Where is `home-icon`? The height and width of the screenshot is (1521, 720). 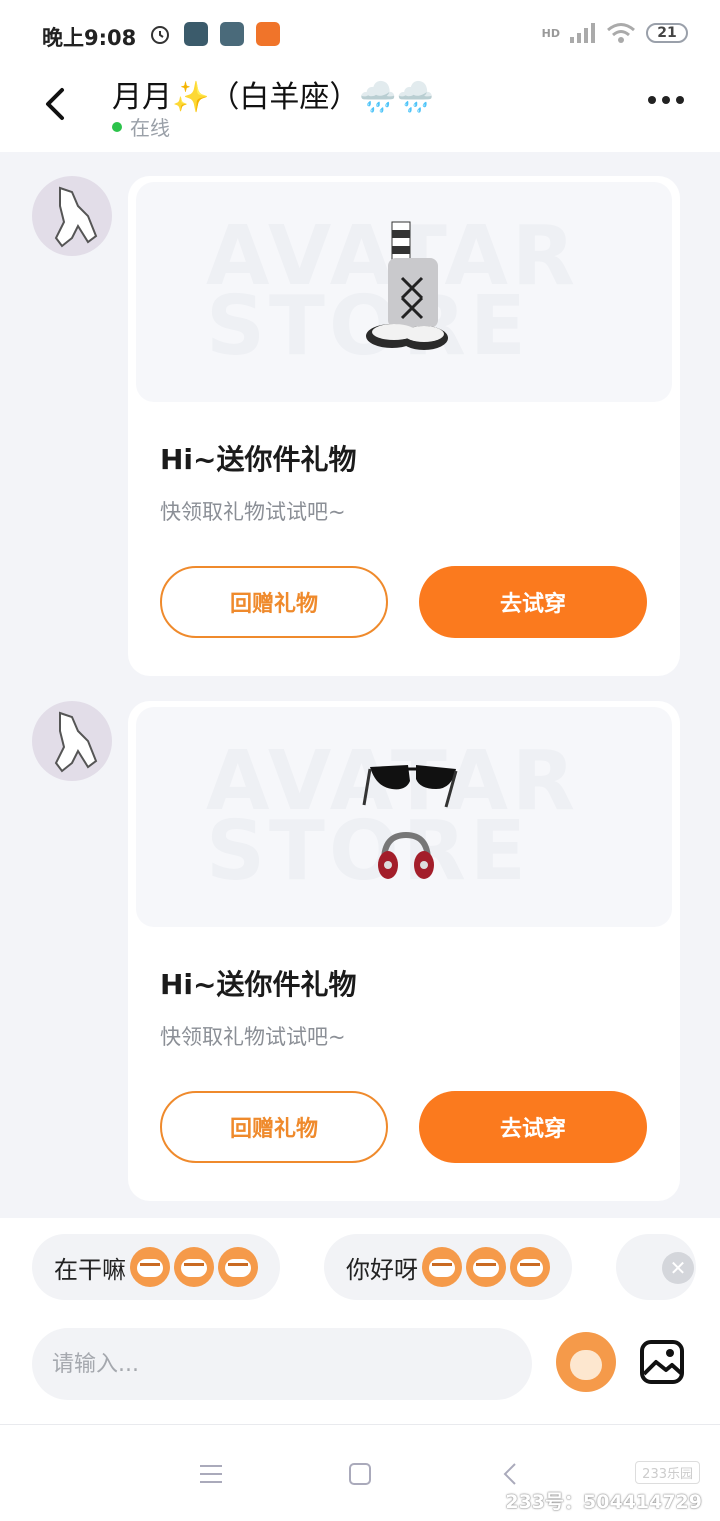
home-icon is located at coordinates (360, 1474).